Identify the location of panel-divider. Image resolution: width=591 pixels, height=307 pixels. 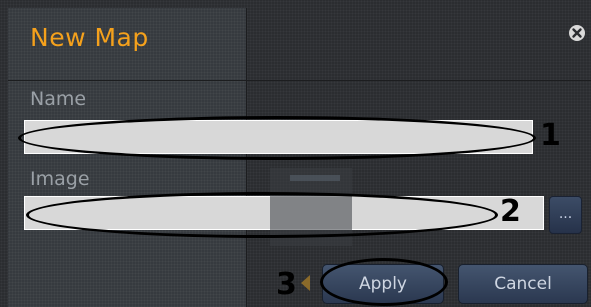
(246, 157).